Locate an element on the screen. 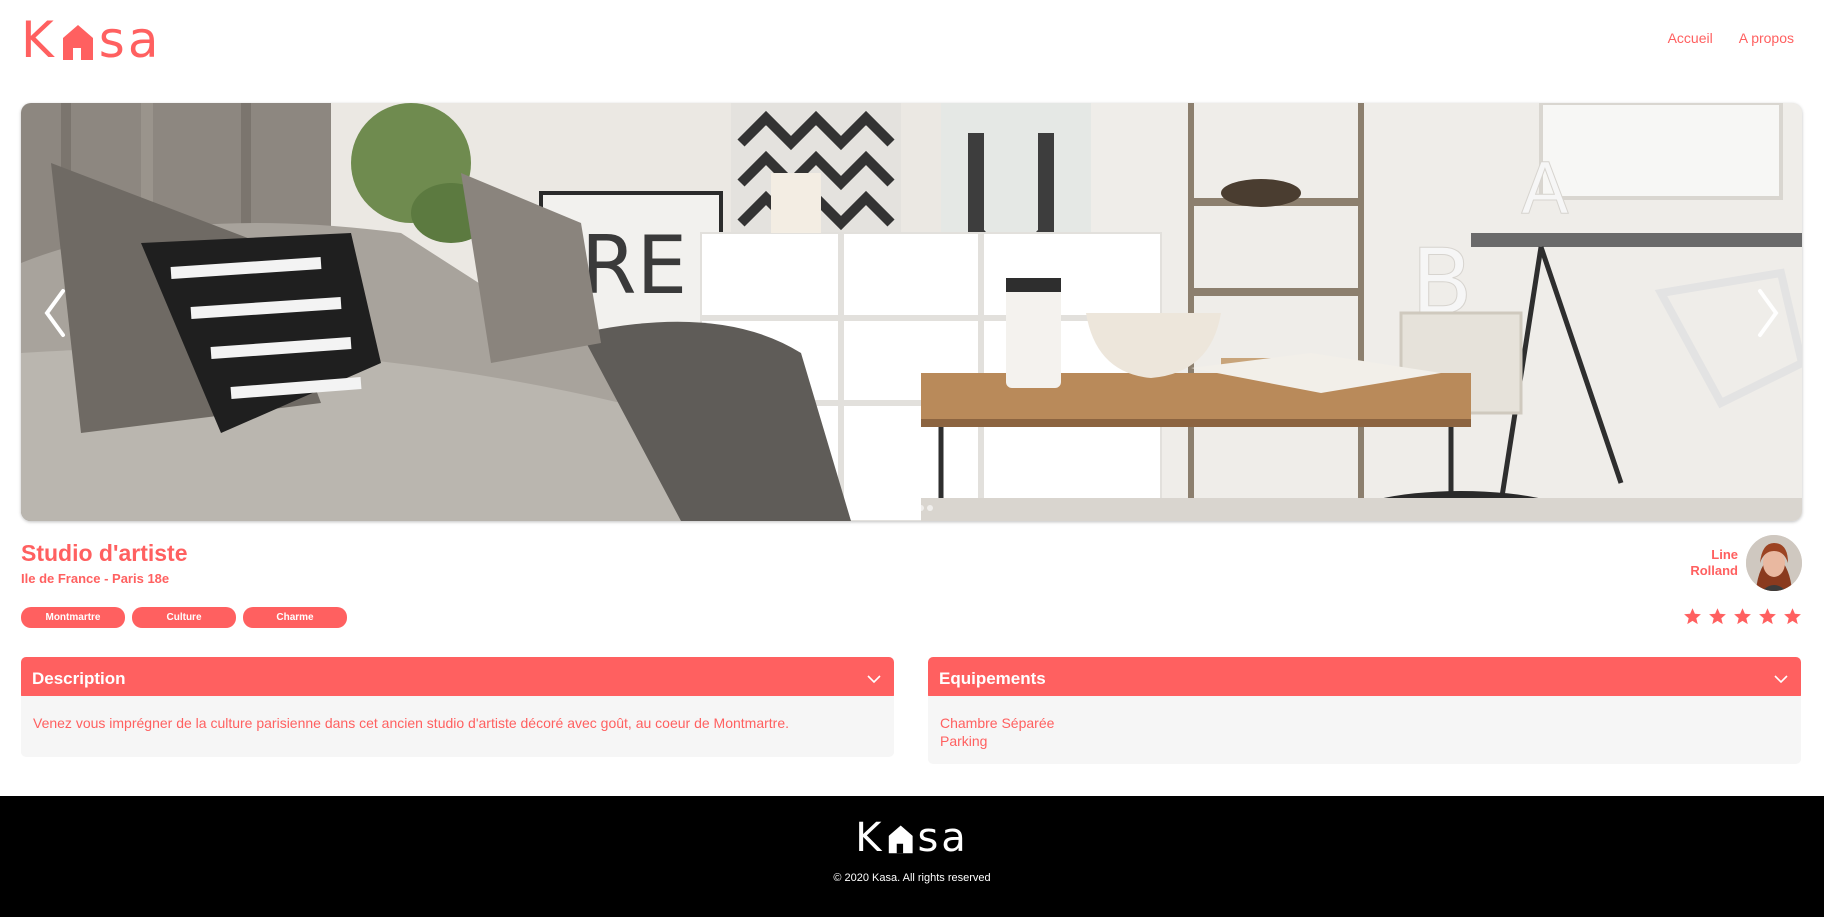  host-name: Line Rolland is located at coordinates (1714, 563).